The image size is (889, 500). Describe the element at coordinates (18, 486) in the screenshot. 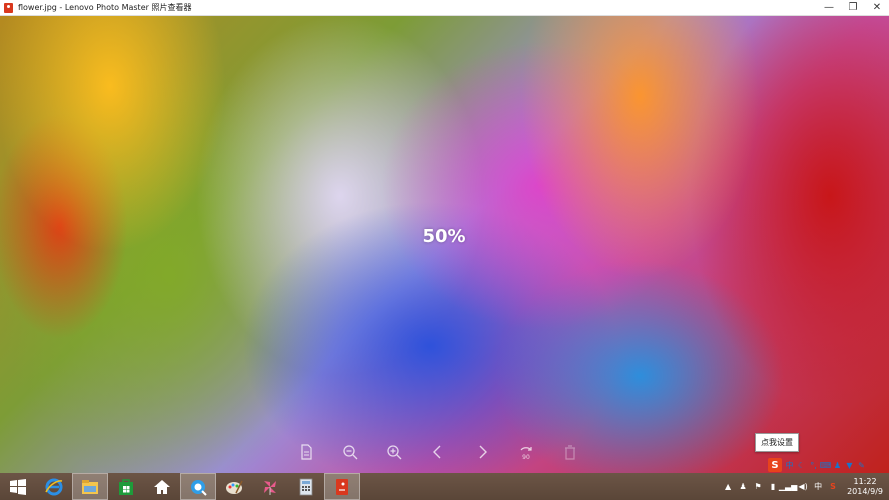

I see `windows-start-icon` at that location.